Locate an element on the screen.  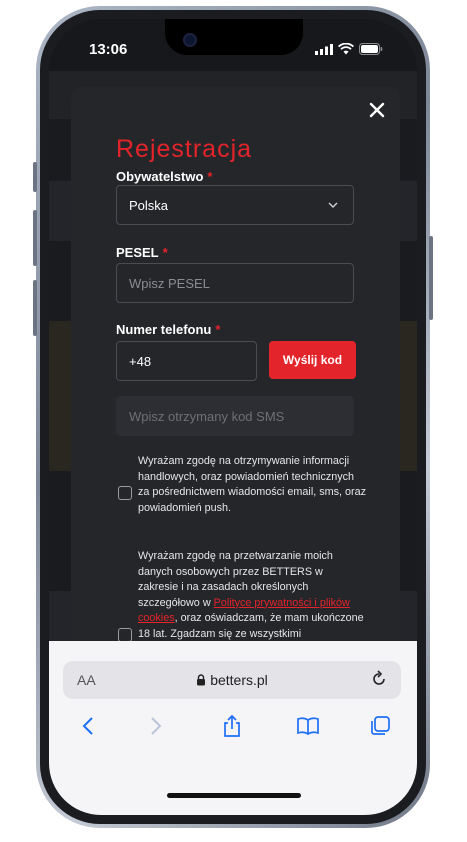
citizenship-label: Obywatelstwo * is located at coordinates (164, 176).